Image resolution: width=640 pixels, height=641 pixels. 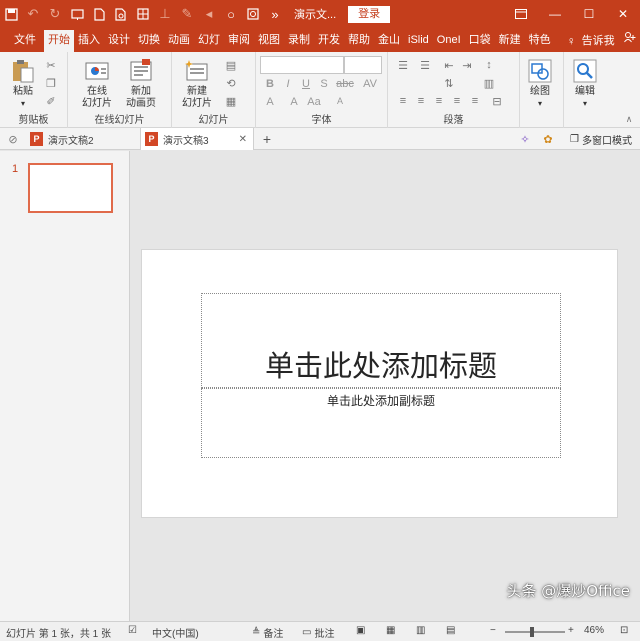 I want to click on new-animation-page-button: 新加 动画页, so click(x=141, y=84).